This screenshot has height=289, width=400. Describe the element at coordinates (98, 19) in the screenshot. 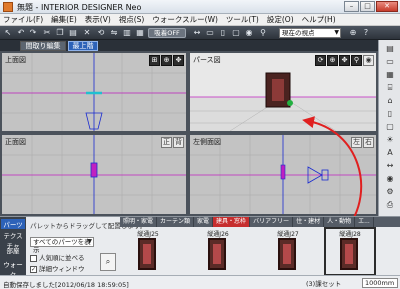

I see `menu-view: 表示(V)` at that location.